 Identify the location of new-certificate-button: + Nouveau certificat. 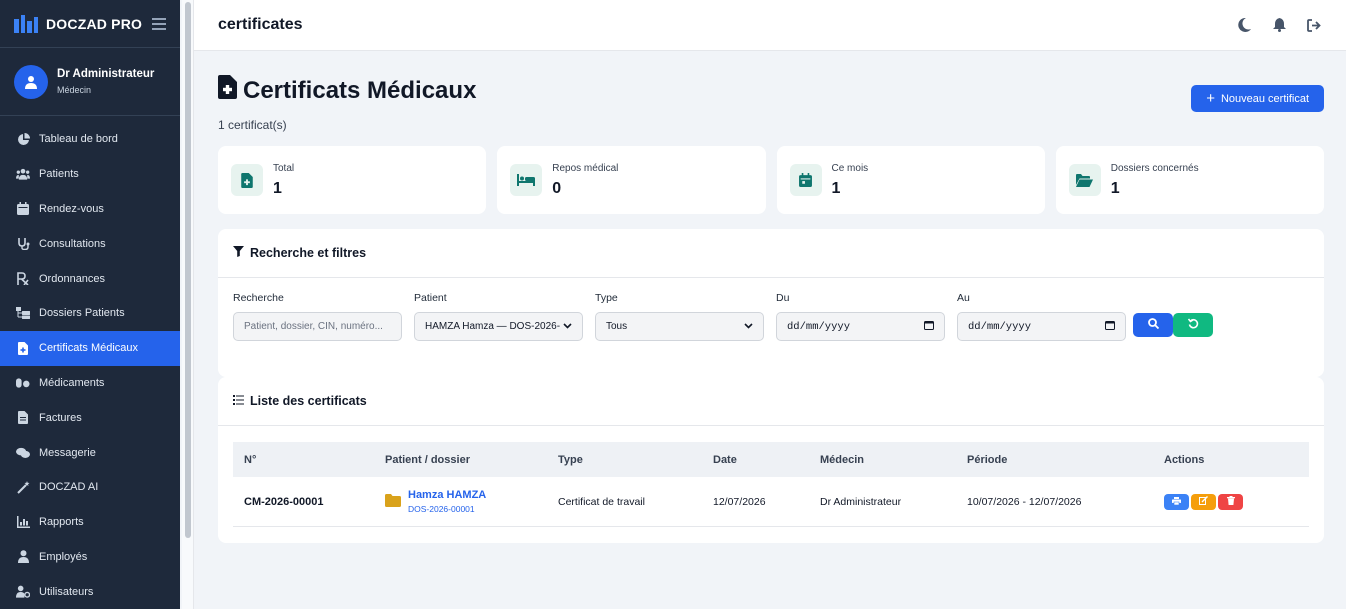
(1257, 98).